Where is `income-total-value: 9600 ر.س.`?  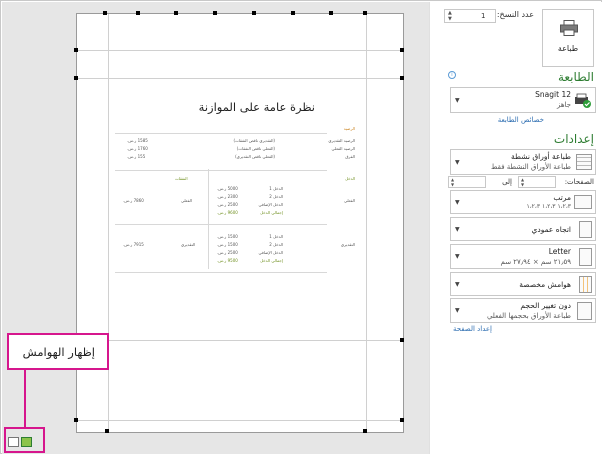
income-total-value: 9600 ر.س. is located at coordinates (227, 212).